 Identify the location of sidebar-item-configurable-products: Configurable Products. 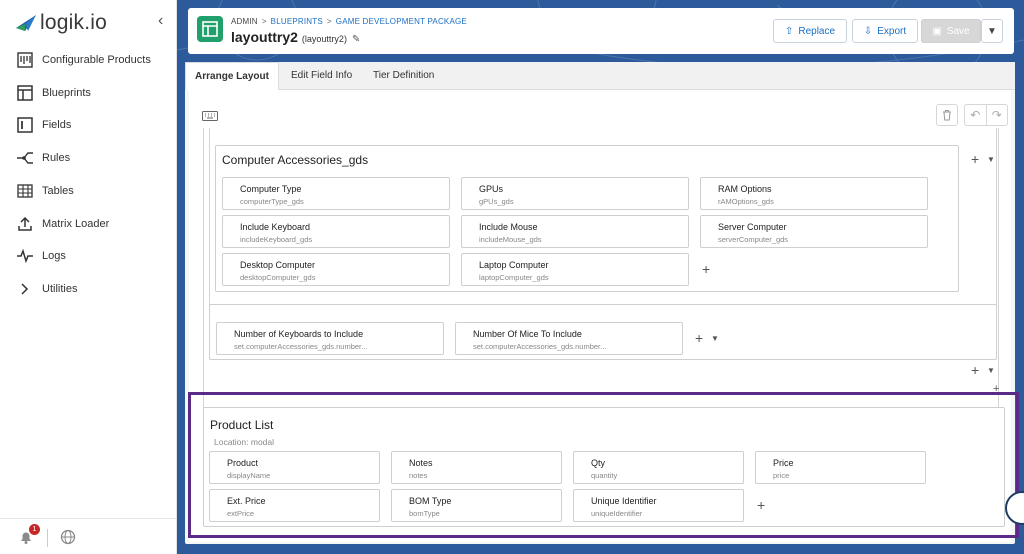
(83, 60).